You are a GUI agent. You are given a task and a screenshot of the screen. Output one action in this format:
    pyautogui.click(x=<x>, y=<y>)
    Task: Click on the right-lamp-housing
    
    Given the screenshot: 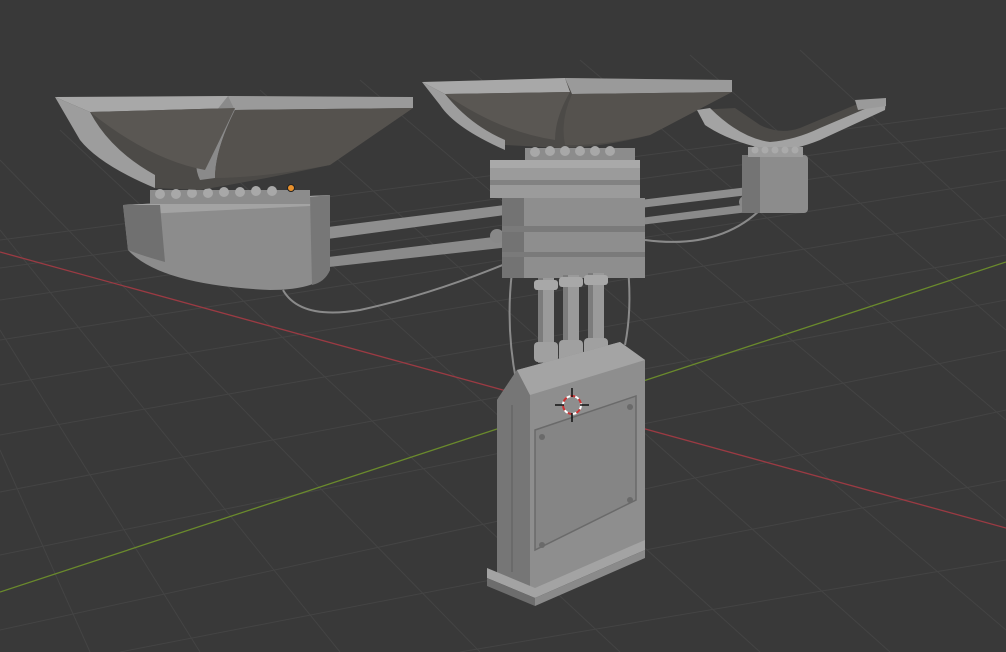 What is the action you would take?
    pyautogui.click(x=775, y=179)
    